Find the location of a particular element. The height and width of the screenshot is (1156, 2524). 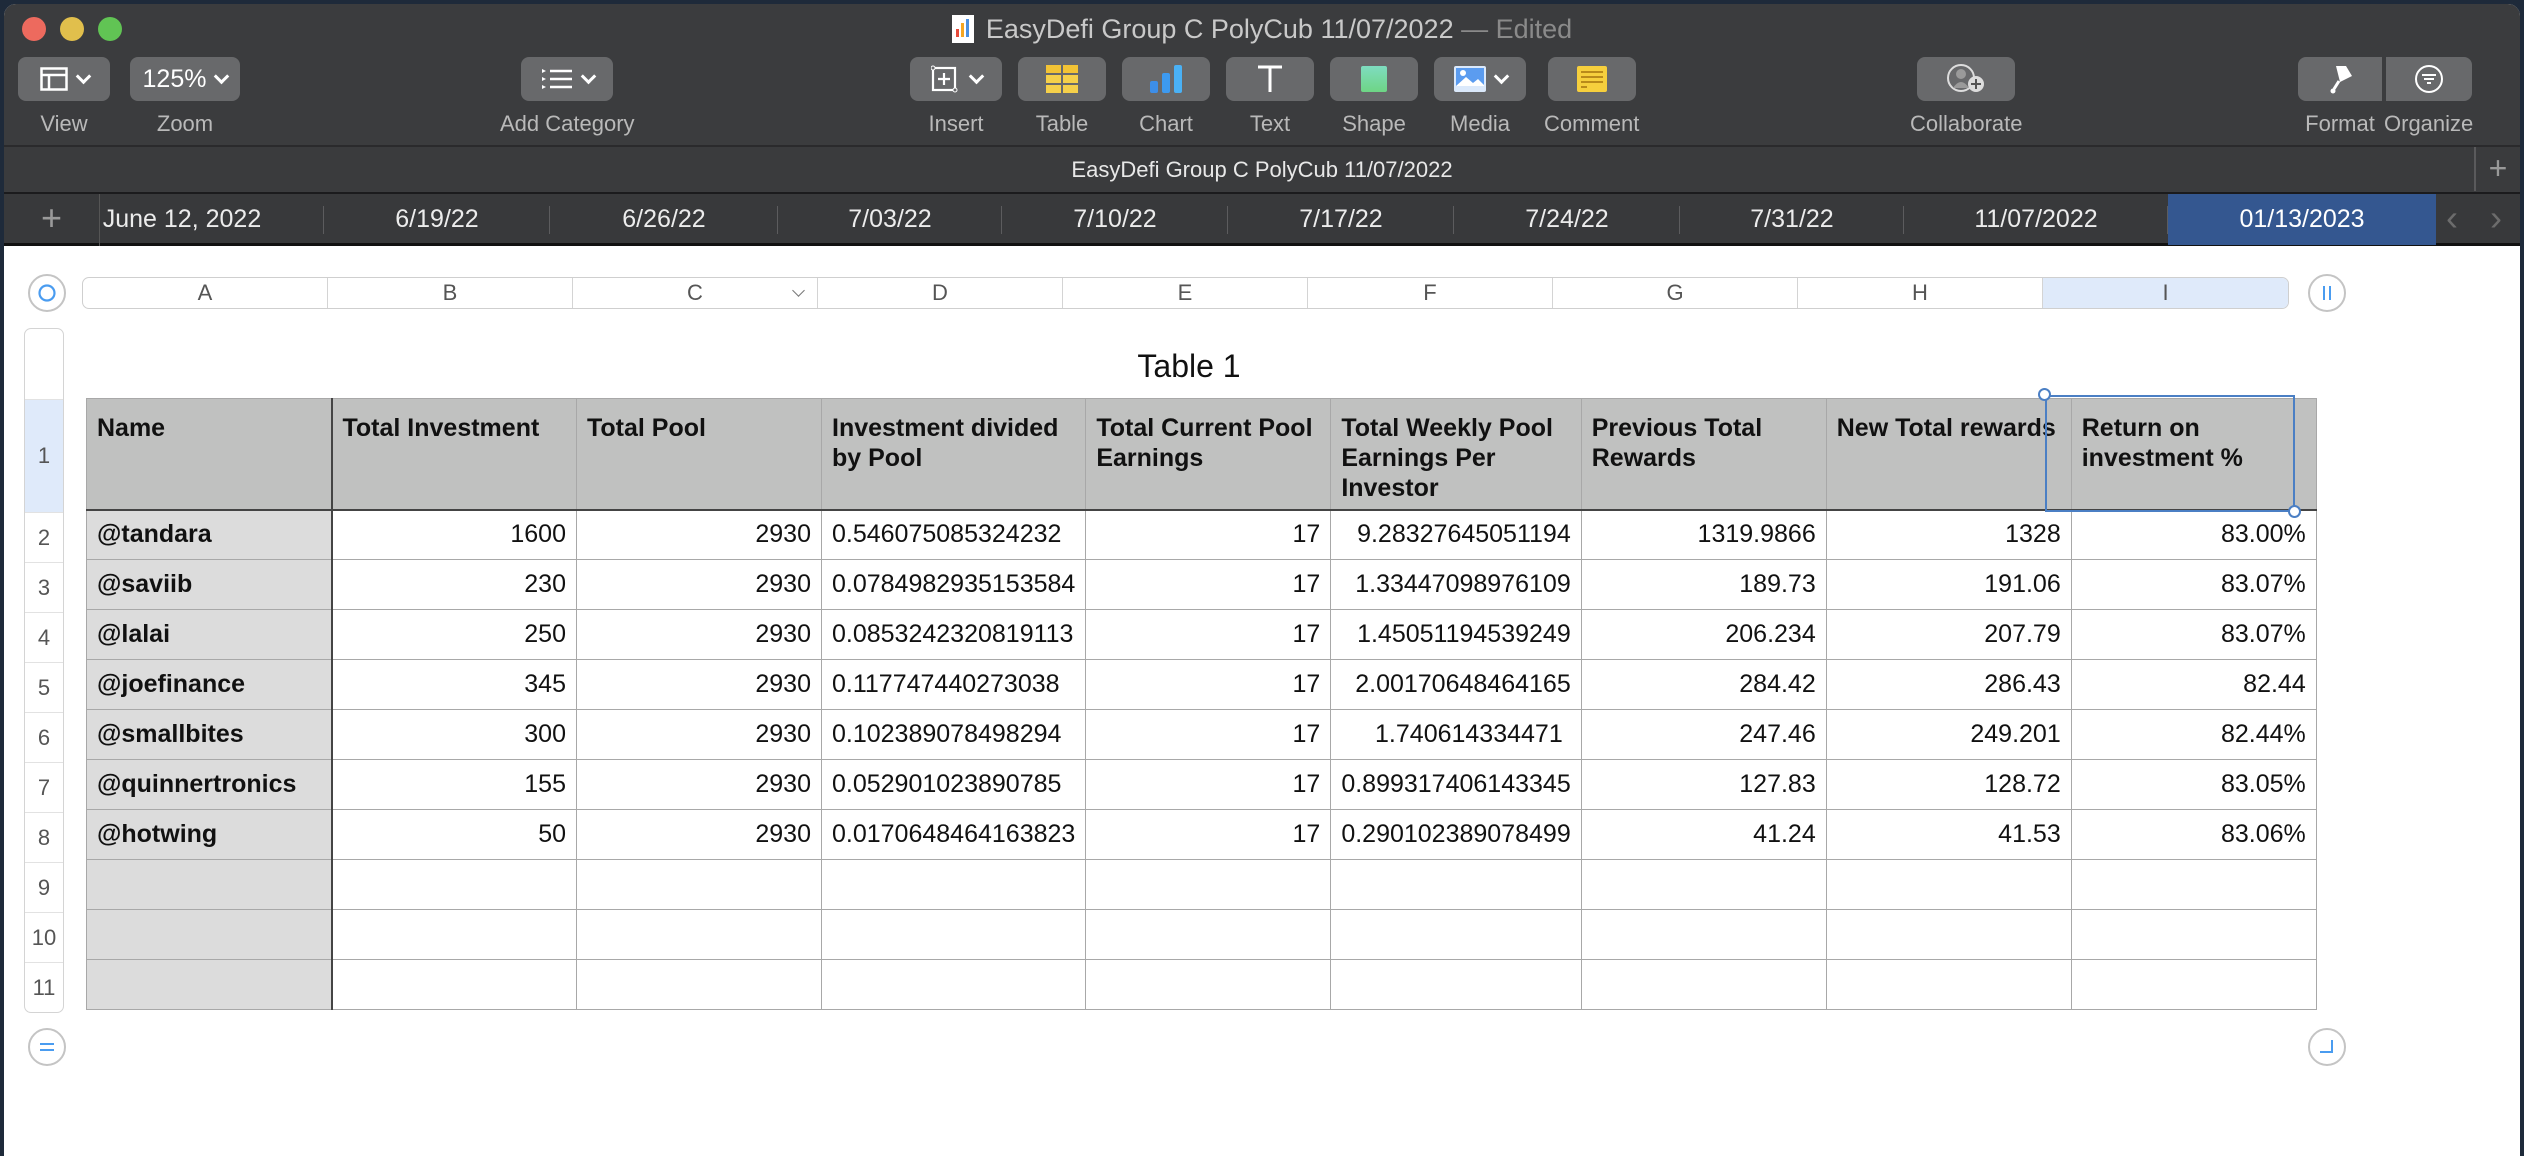

data-cell: 191.06 is located at coordinates (1948, 584).